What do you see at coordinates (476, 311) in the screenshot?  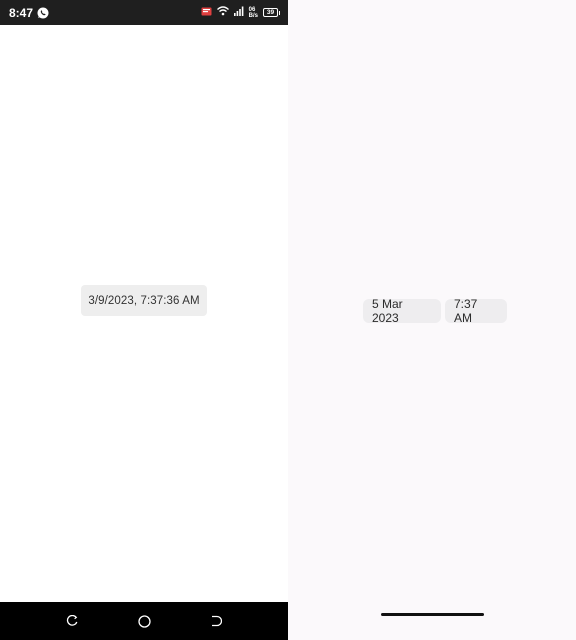 I see `time-picker-button: 7:37 AM` at bounding box center [476, 311].